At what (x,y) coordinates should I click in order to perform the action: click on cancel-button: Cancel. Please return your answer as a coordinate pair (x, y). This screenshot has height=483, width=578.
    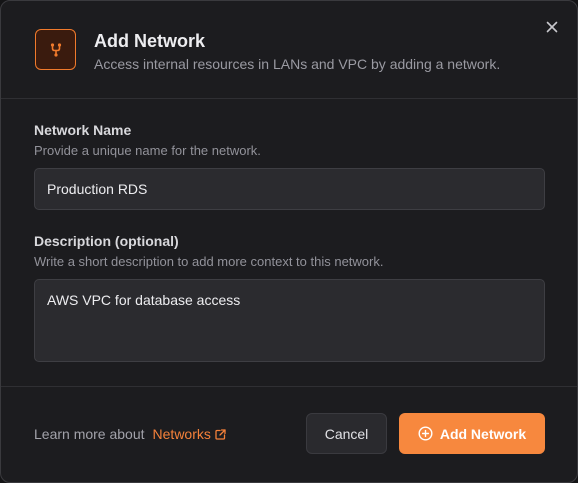
    Looking at the image, I should click on (346, 433).